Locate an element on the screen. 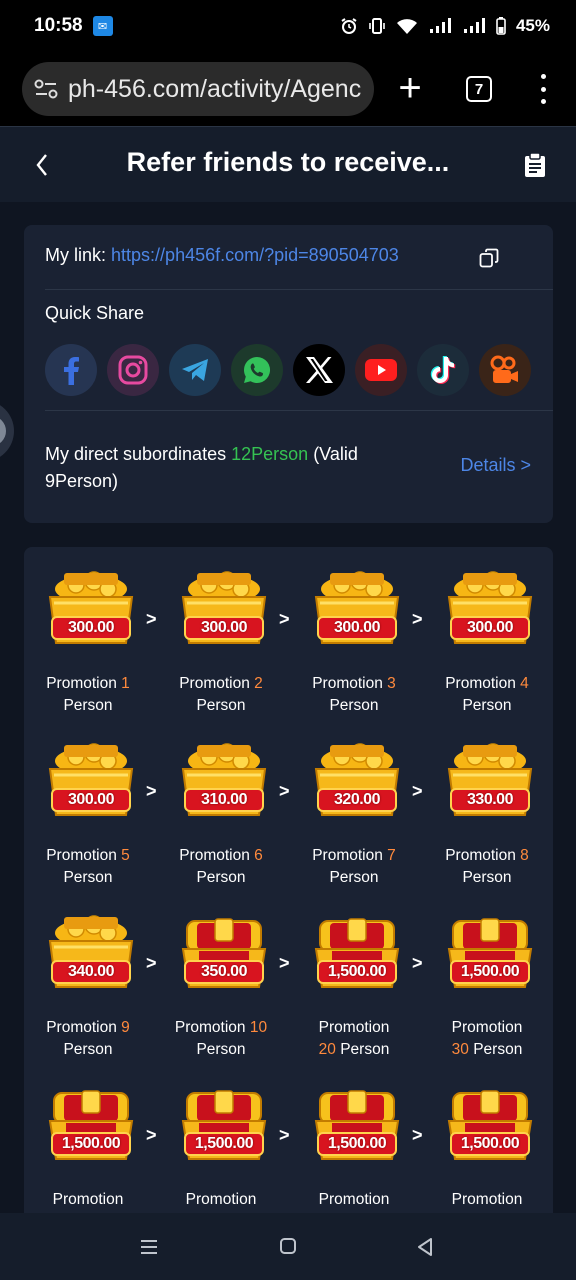 Image resolution: width=576 pixels, height=1280 pixels. back-arrow-icon is located at coordinates (42, 165).